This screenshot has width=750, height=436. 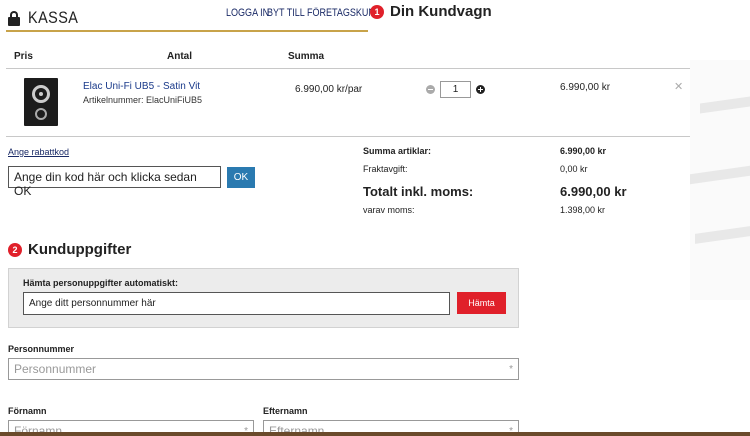 What do you see at coordinates (38, 152) in the screenshot?
I see `discount-code-link: Ange rabattkod` at bounding box center [38, 152].